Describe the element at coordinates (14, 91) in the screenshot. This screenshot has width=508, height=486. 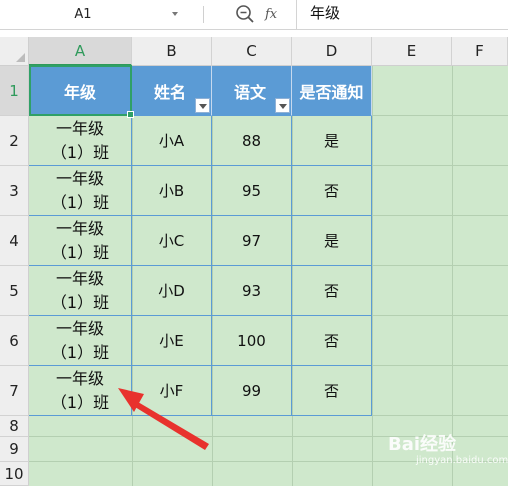
I see `row-header-1: 1` at that location.